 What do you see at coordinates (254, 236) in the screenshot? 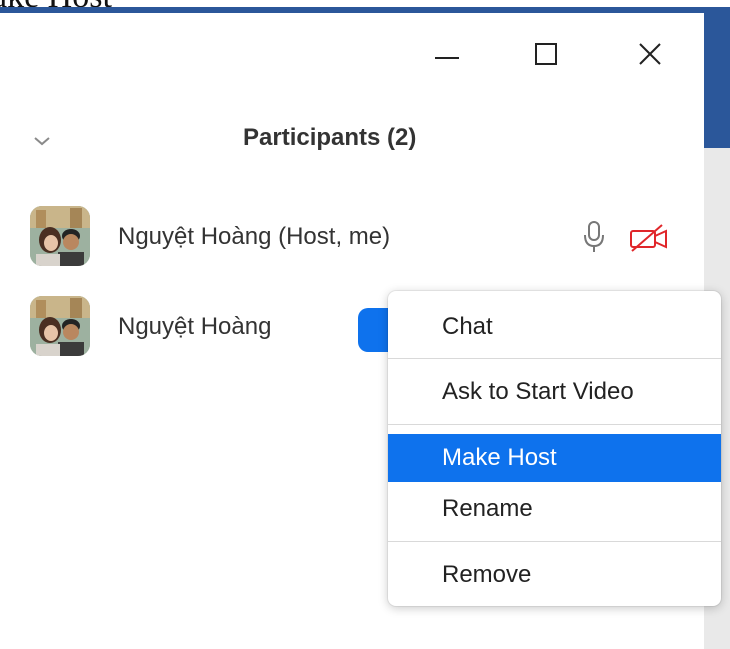
I see `participant-name: Nguyệt Hoàng (Host, me)` at bounding box center [254, 236].